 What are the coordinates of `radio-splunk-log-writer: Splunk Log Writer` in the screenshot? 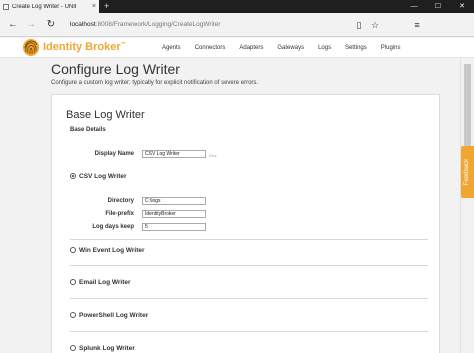 It's located at (102, 348).